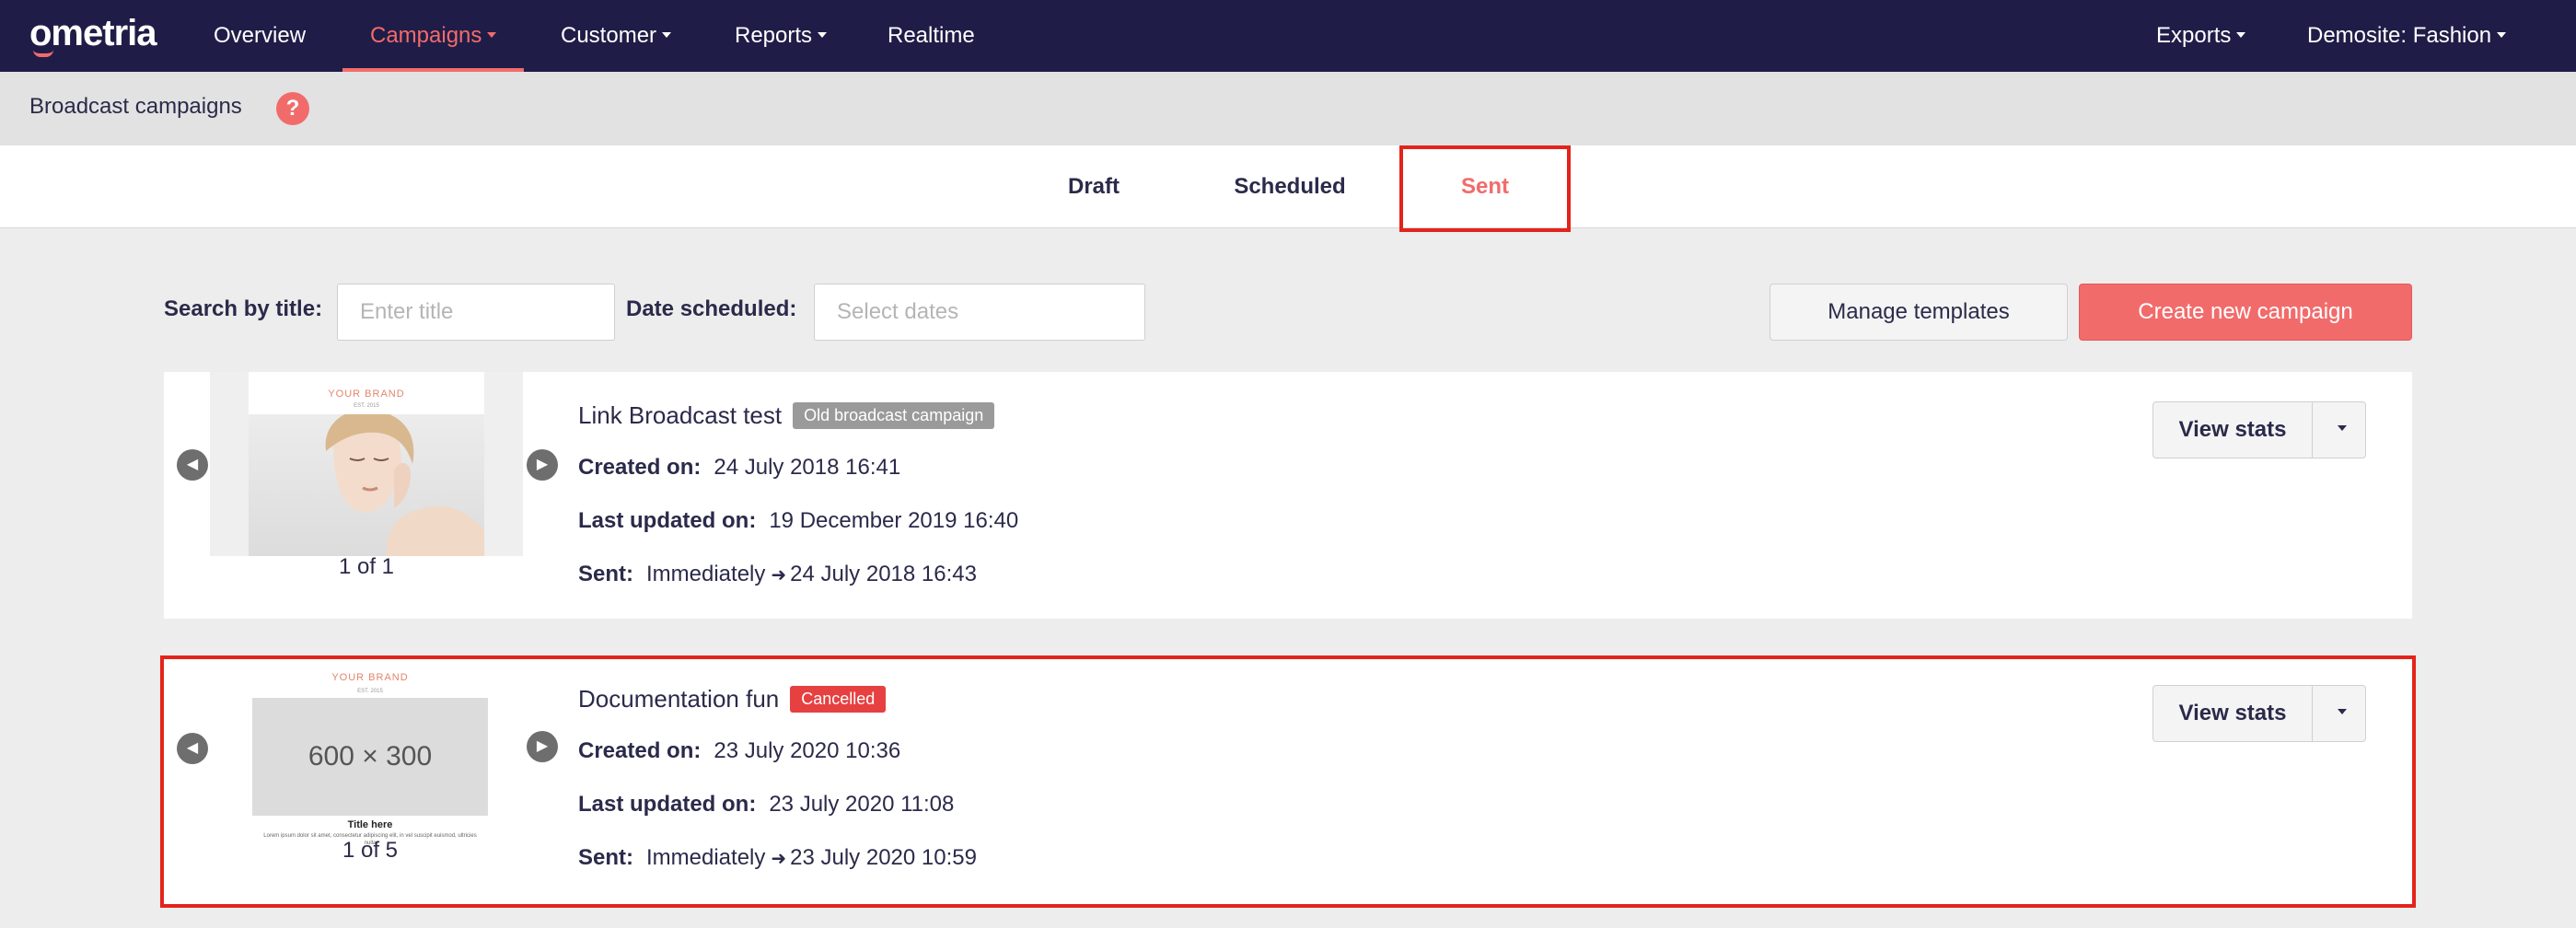 The height and width of the screenshot is (928, 2576). What do you see at coordinates (2245, 312) in the screenshot?
I see `create-campaign-button: Create new campaign` at bounding box center [2245, 312].